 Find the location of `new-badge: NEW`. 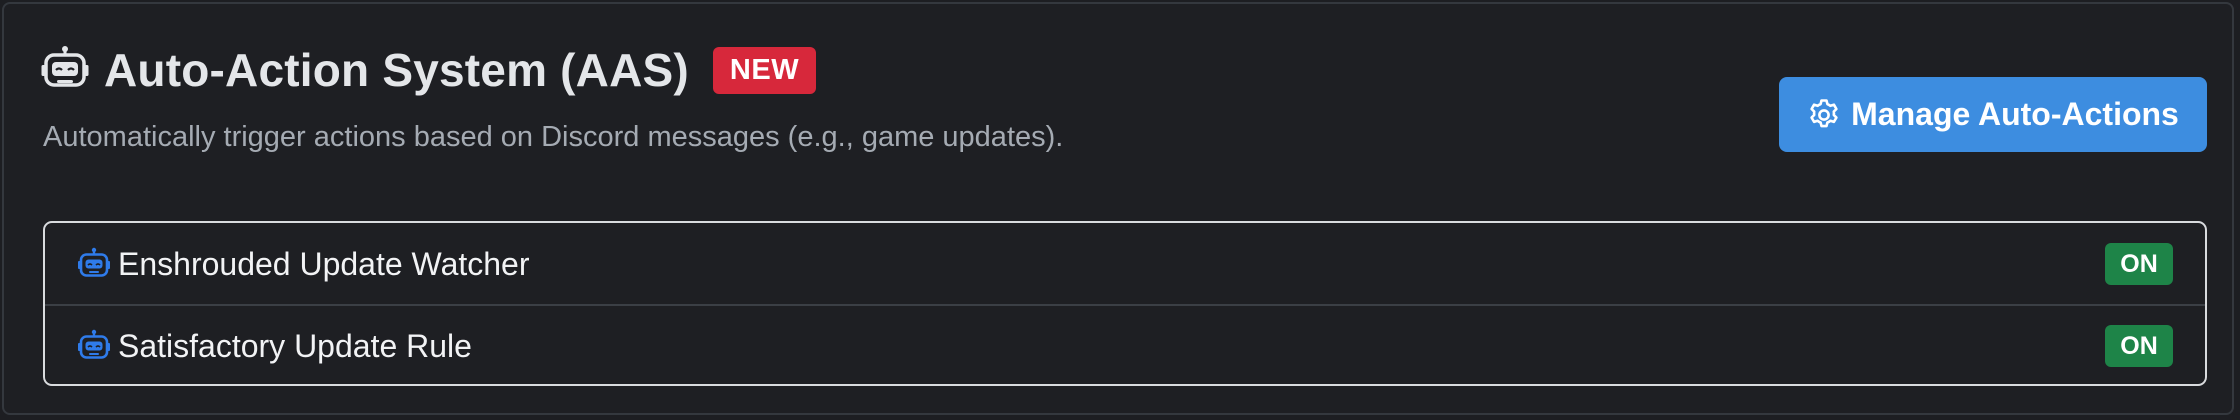

new-badge: NEW is located at coordinates (764, 70).